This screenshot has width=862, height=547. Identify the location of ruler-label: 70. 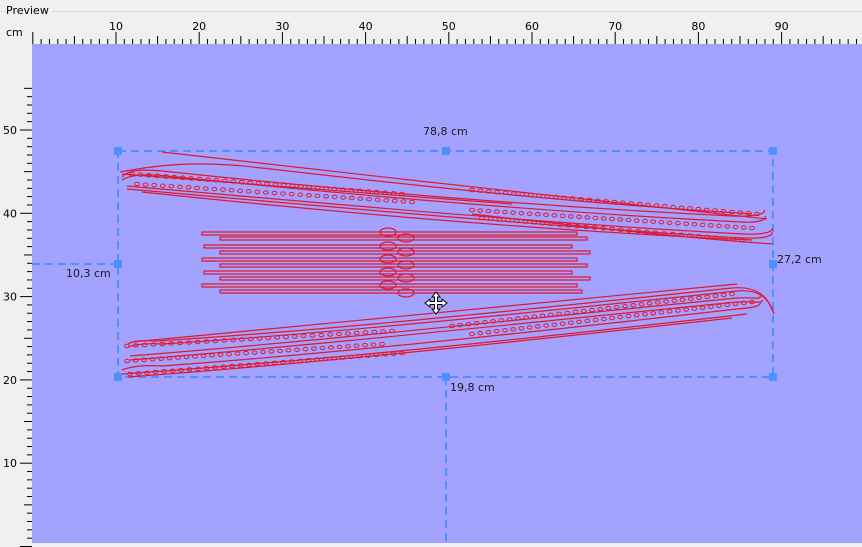
(615, 26).